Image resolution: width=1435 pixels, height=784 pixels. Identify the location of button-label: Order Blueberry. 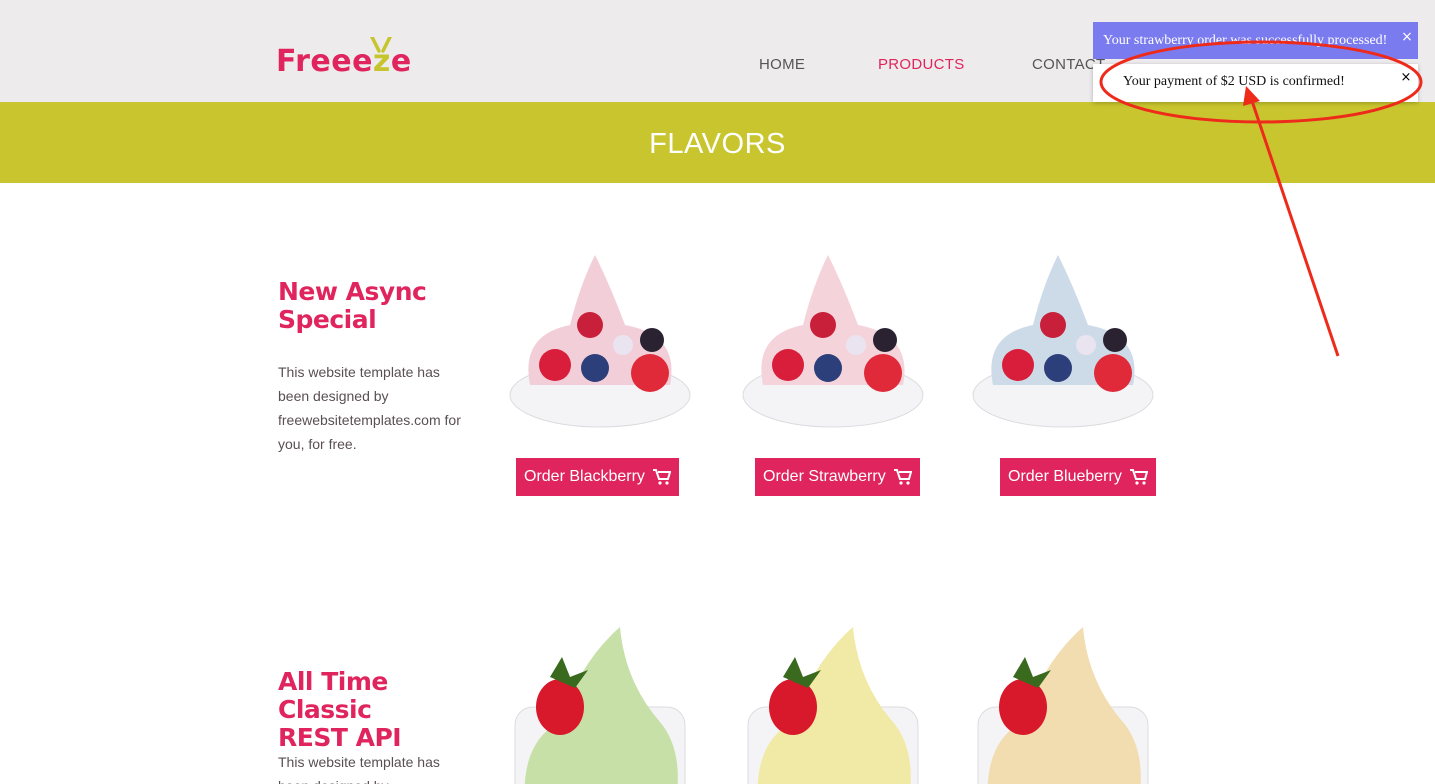
(1065, 476).